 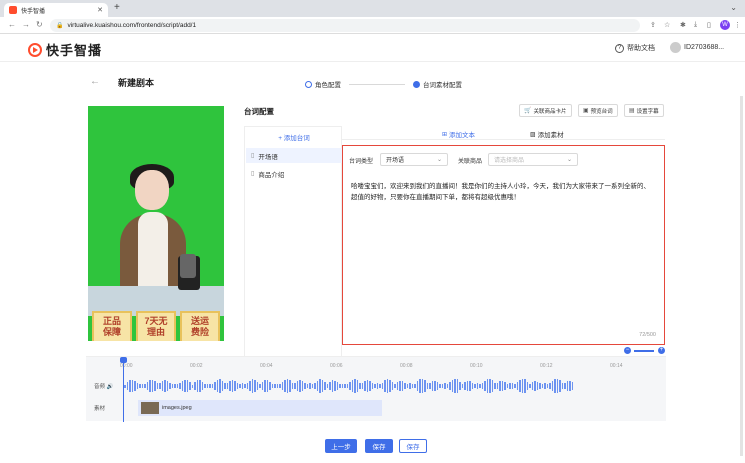 What do you see at coordinates (294, 173) in the screenshot?
I see `script-item-product-intro: ▯ 商品介绍` at bounding box center [294, 173].